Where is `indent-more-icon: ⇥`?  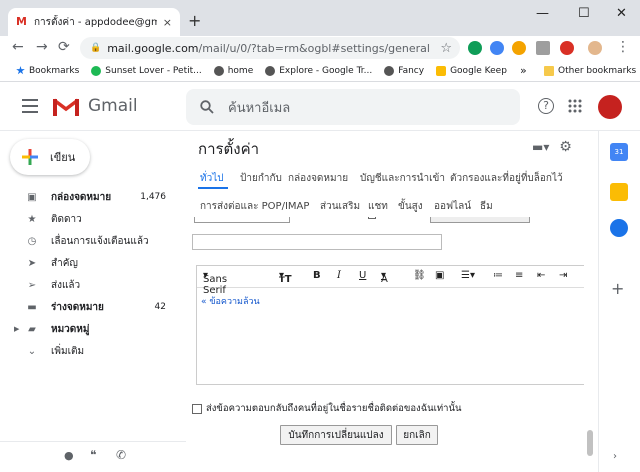
indent-more-icon: ⇥ is located at coordinates (563, 275).